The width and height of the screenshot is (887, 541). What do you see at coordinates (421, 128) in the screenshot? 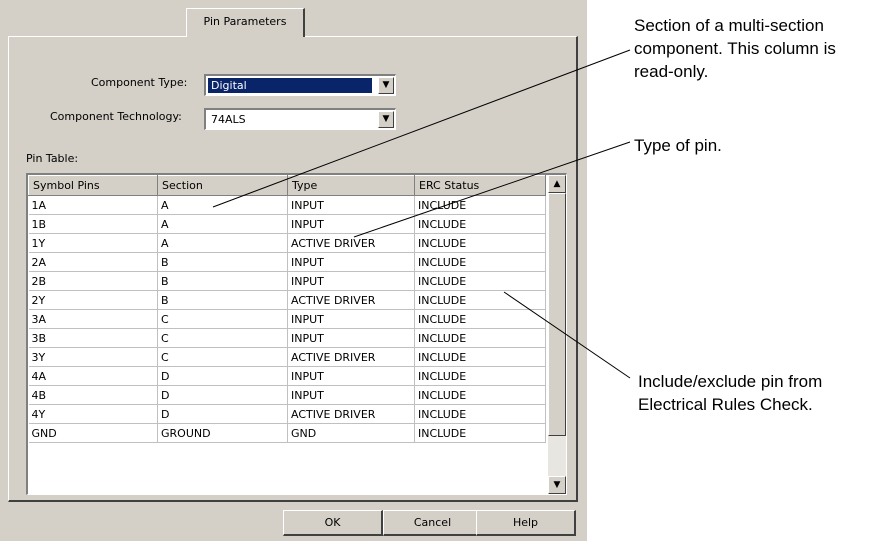
I see `leader-line-section` at bounding box center [421, 128].